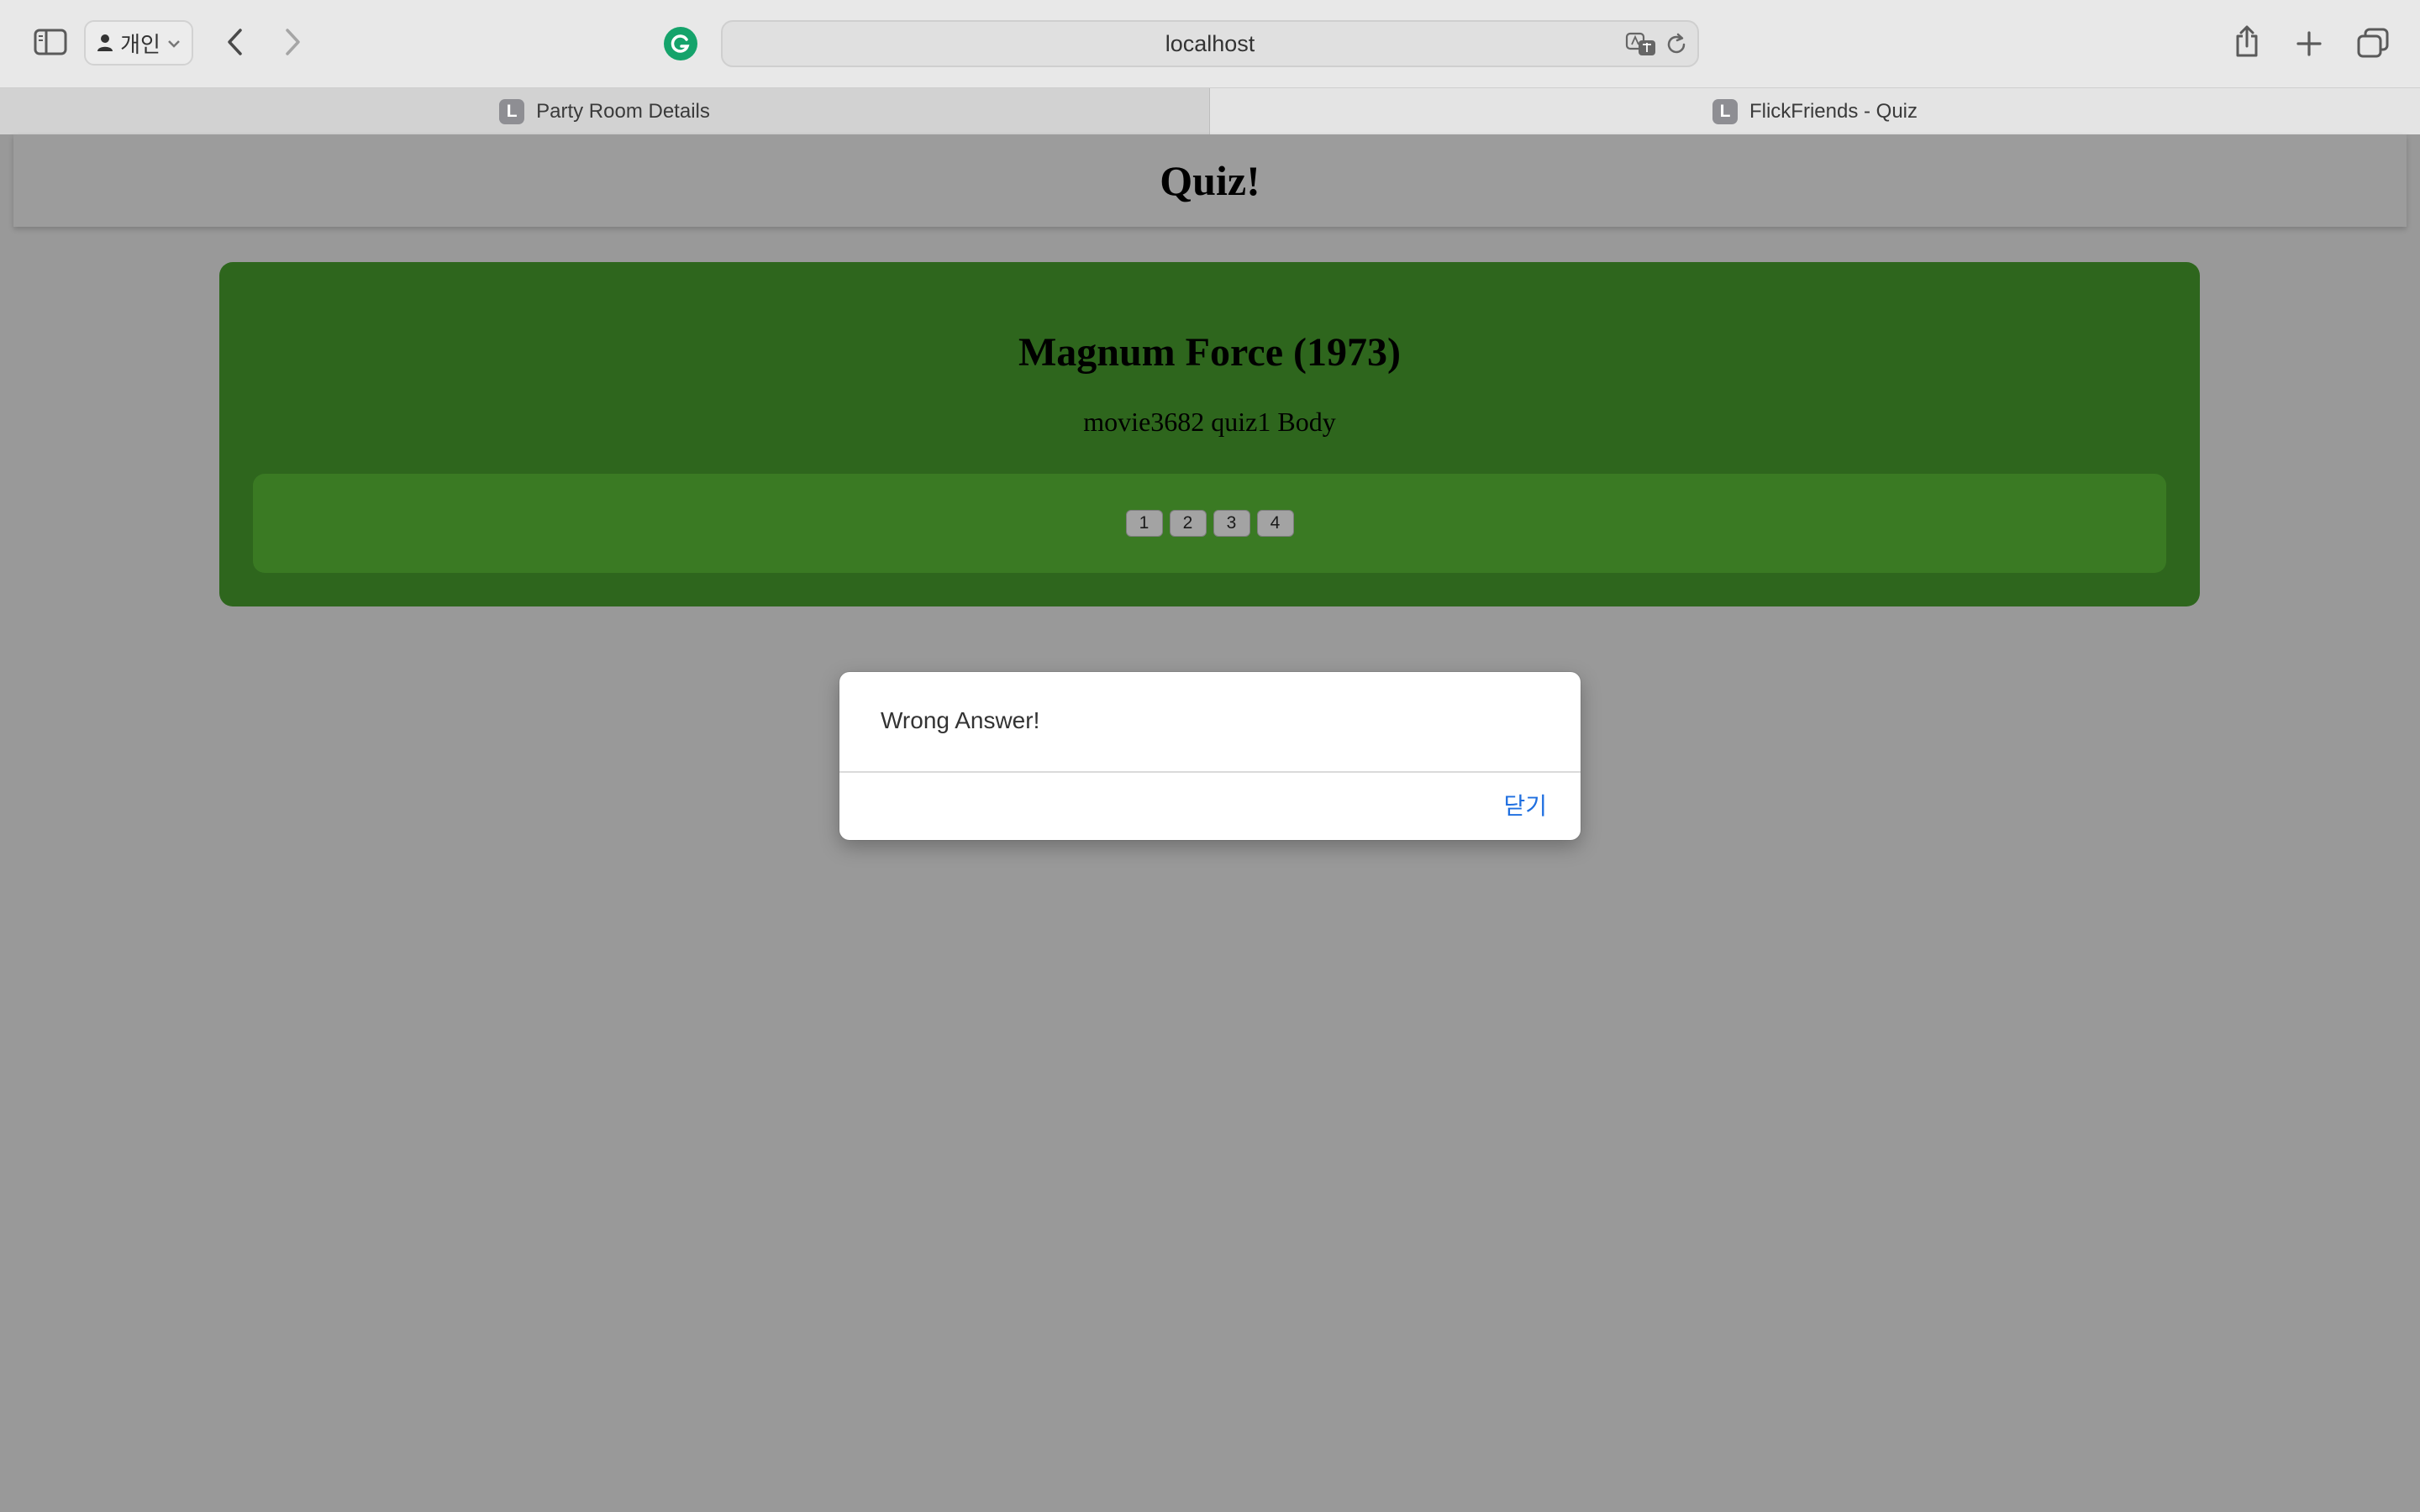  What do you see at coordinates (105, 43) in the screenshot?
I see `person-icon` at bounding box center [105, 43].